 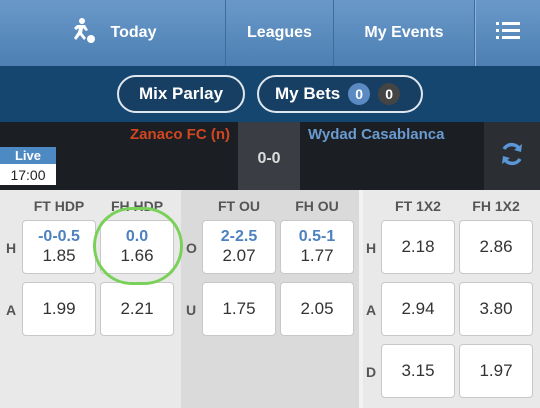 I want to click on live-indicator: Live 17:00, so click(x=28, y=166).